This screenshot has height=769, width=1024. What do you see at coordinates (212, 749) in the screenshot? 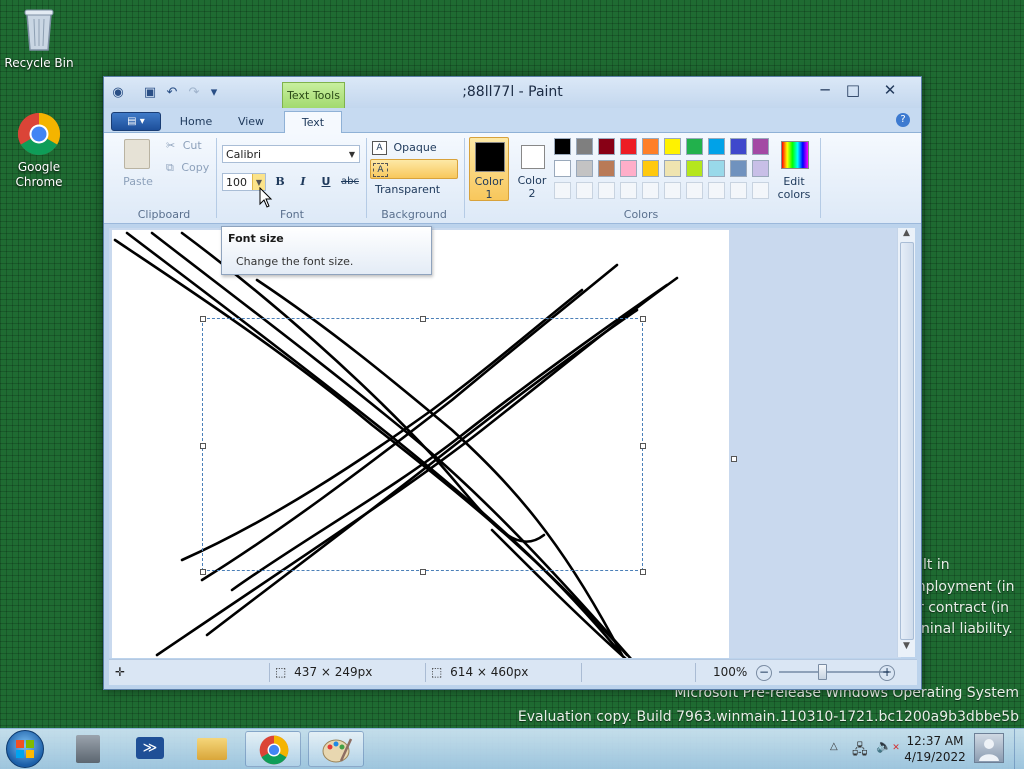
I see `taskbar-explorer` at bounding box center [212, 749].